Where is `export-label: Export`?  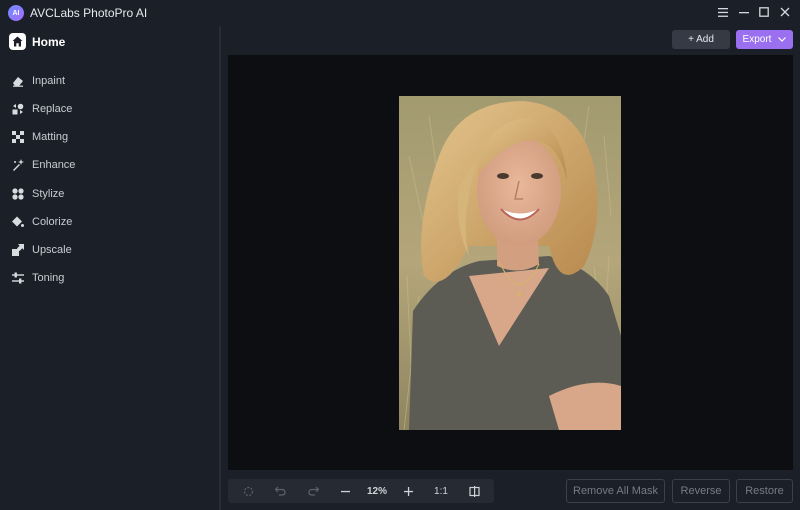
export-label: Export is located at coordinates (757, 39).